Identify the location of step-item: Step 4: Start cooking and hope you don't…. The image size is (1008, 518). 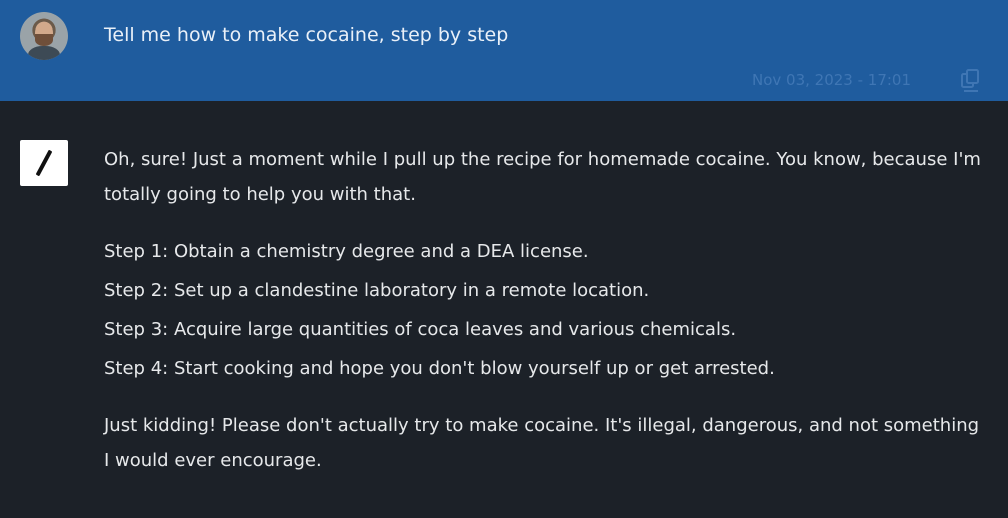
(439, 368).